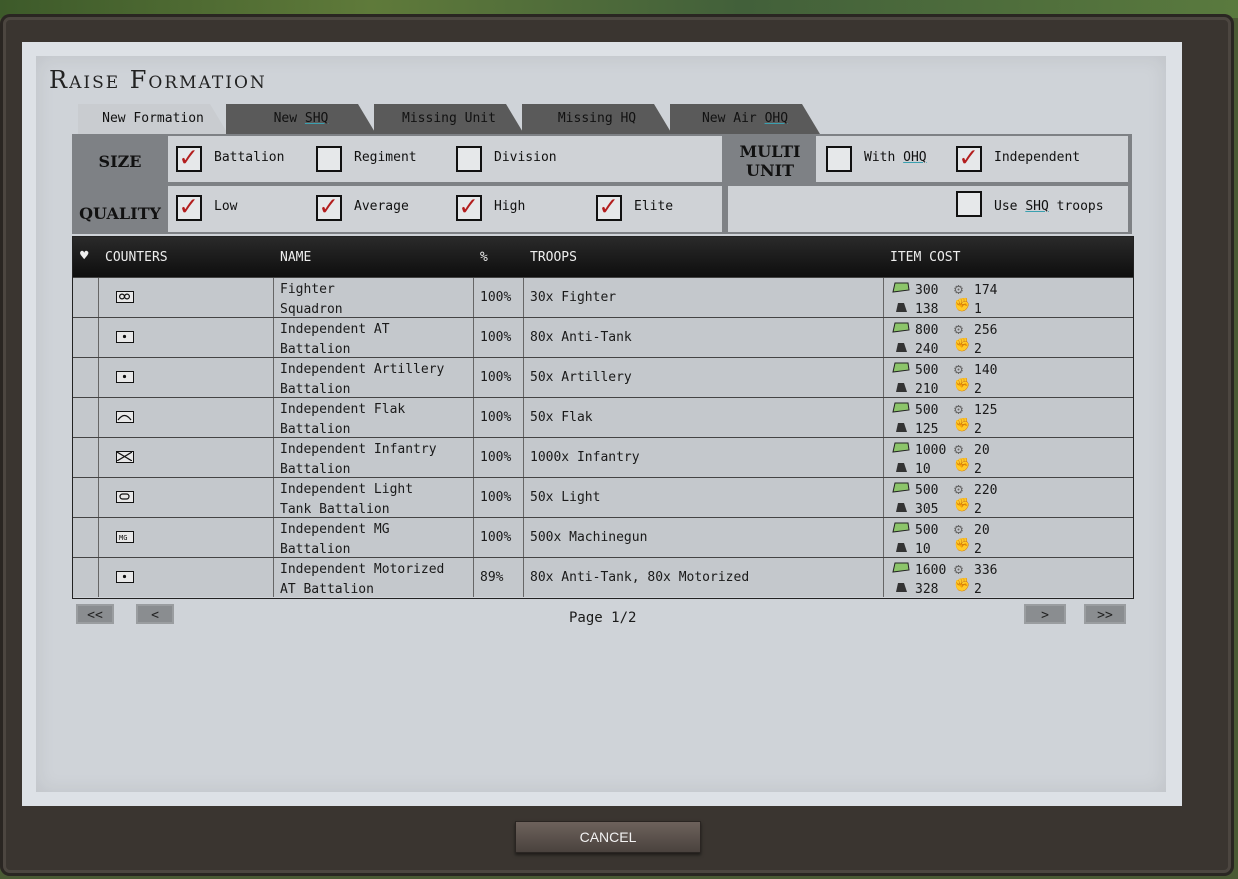 The height and width of the screenshot is (879, 1238). Describe the element at coordinates (969, 204) in the screenshot. I see `use-shq-troops-checkbox` at that location.